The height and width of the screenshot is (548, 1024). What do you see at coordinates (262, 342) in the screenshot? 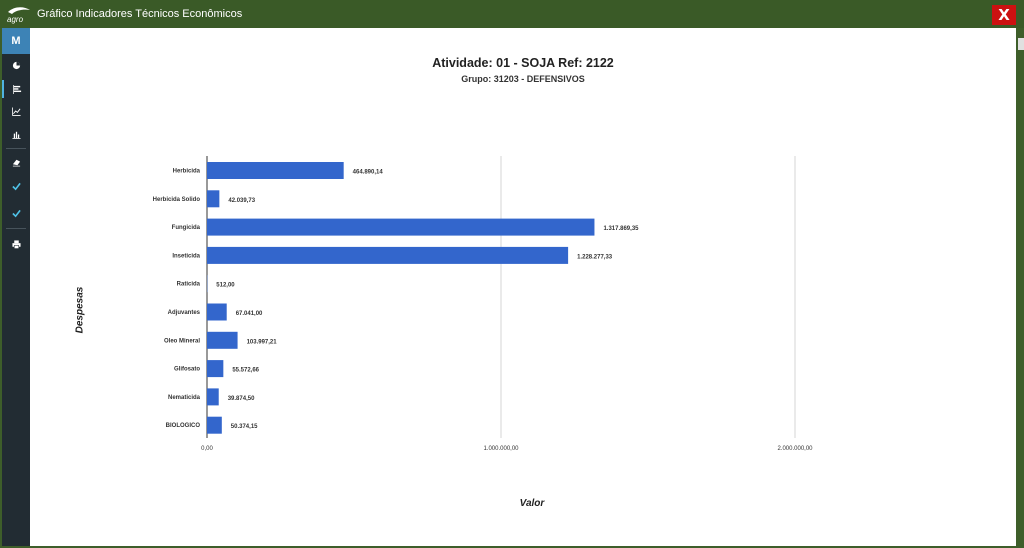
I see `data-label: 103.997,21` at bounding box center [262, 342].